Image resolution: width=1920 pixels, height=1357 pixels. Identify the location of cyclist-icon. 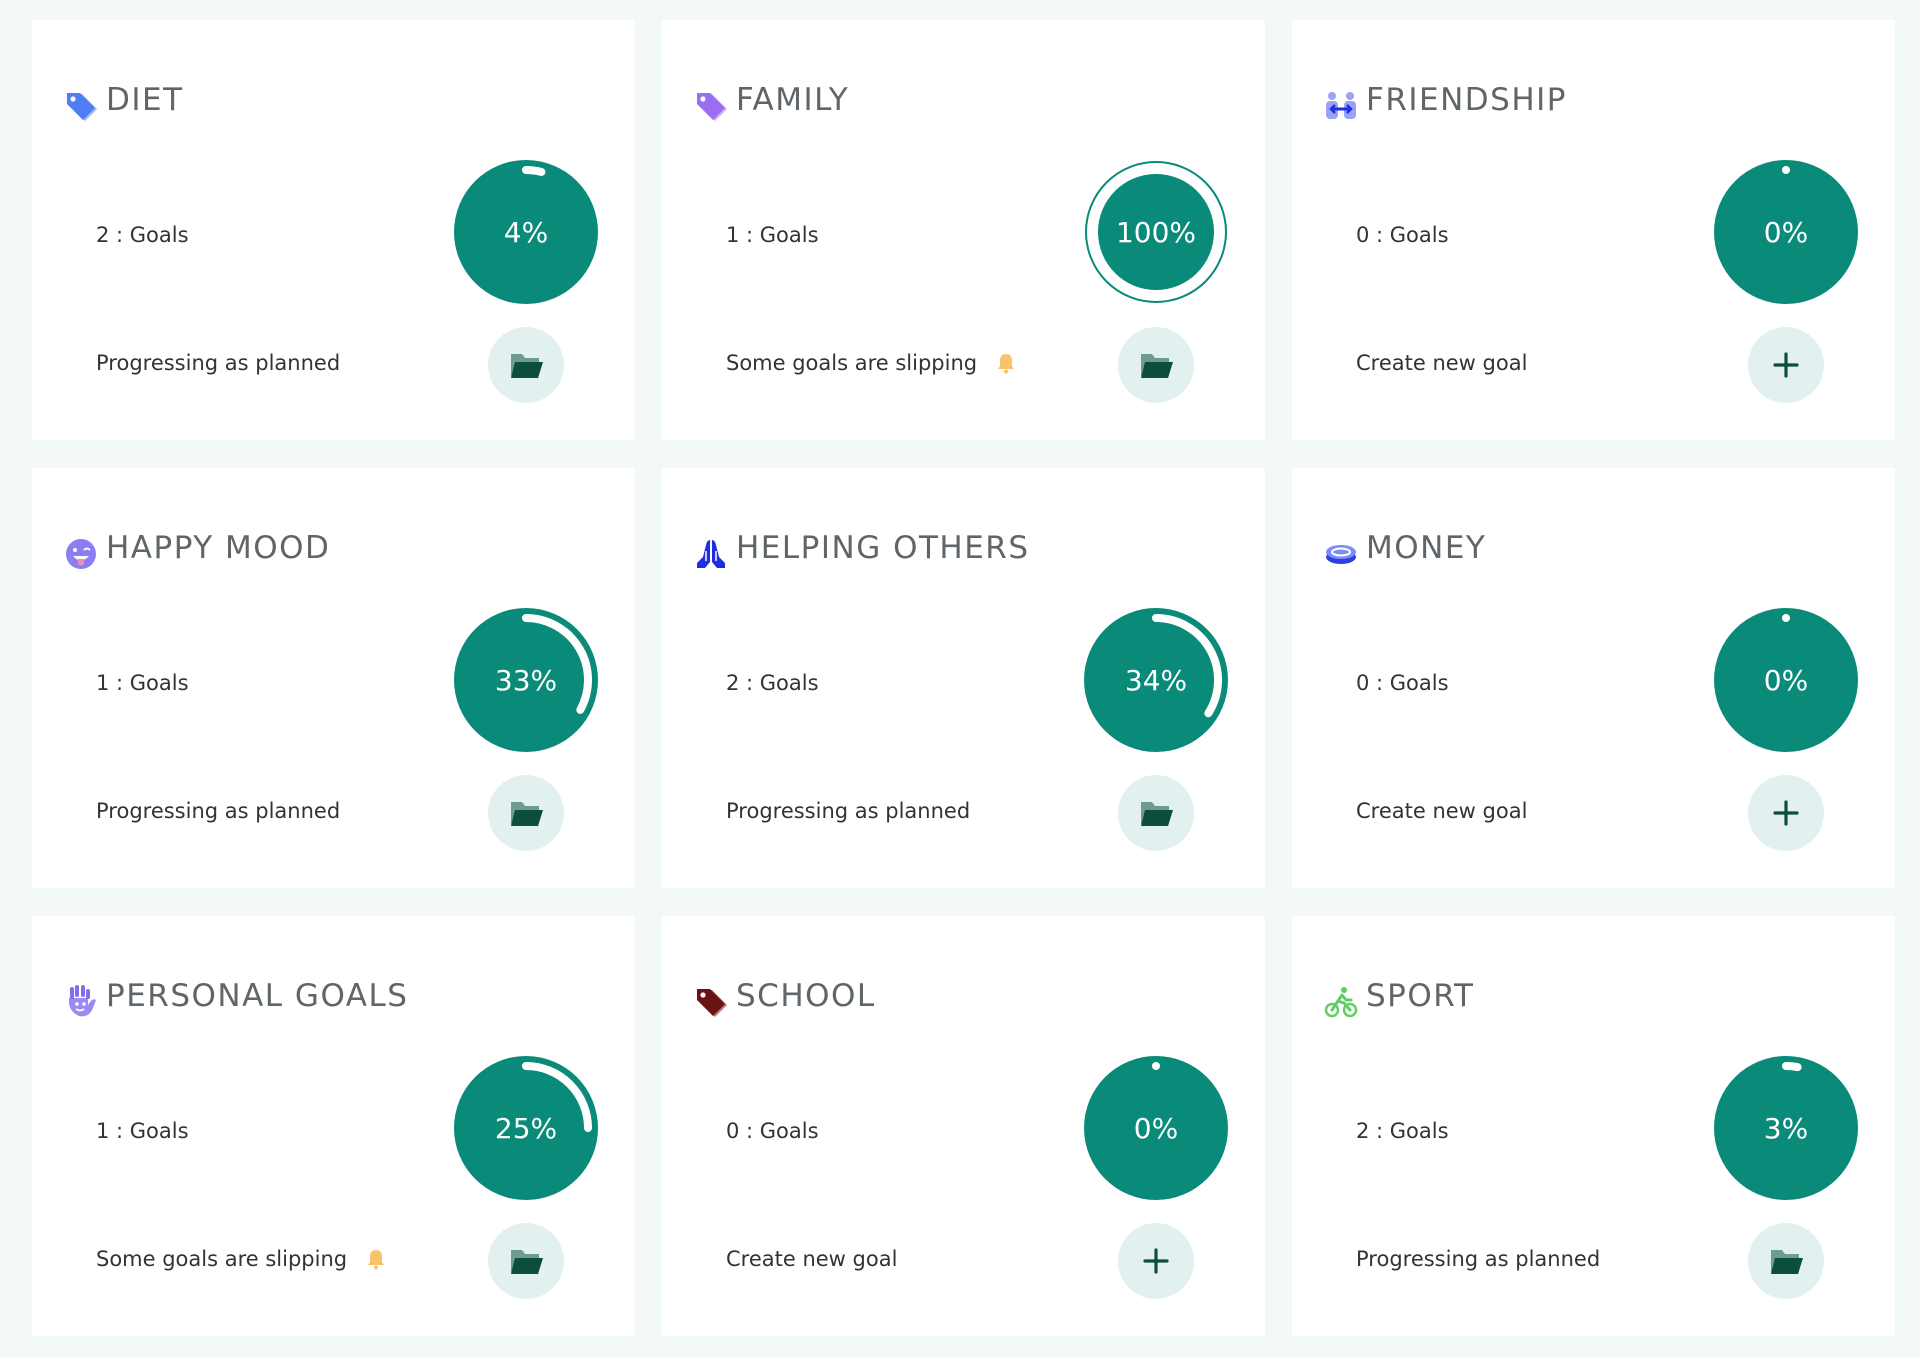
(1341, 1002).